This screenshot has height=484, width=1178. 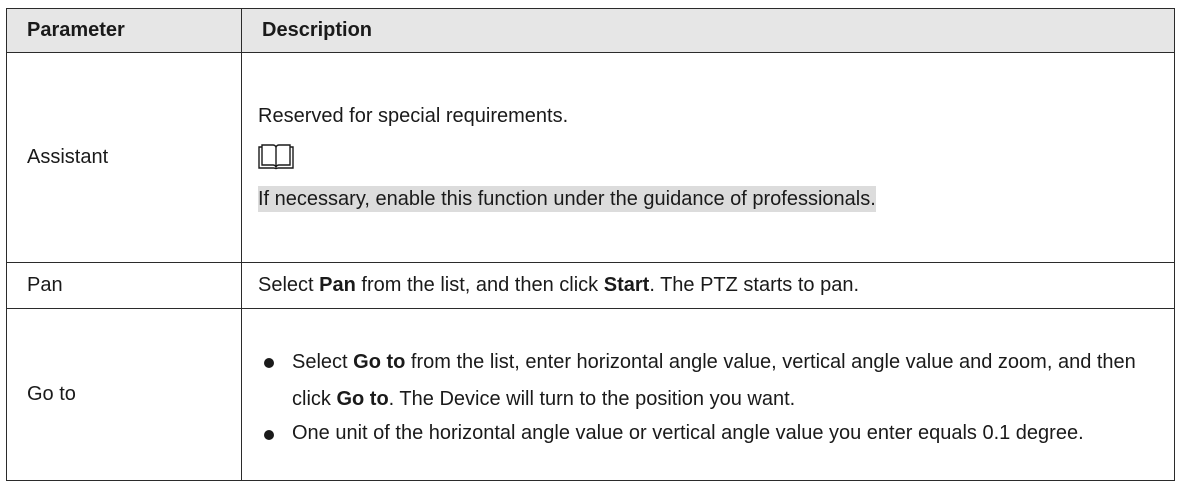 I want to click on table-header-row: Parameter Description, so click(x=590, y=30).